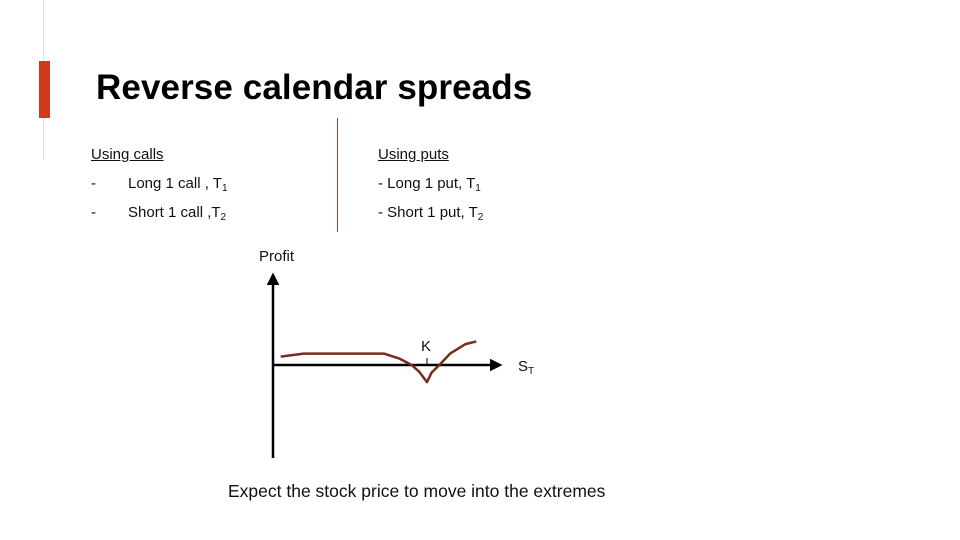 The height and width of the screenshot is (540, 960). I want to click on x-axis-label-text: S, so click(523, 366).